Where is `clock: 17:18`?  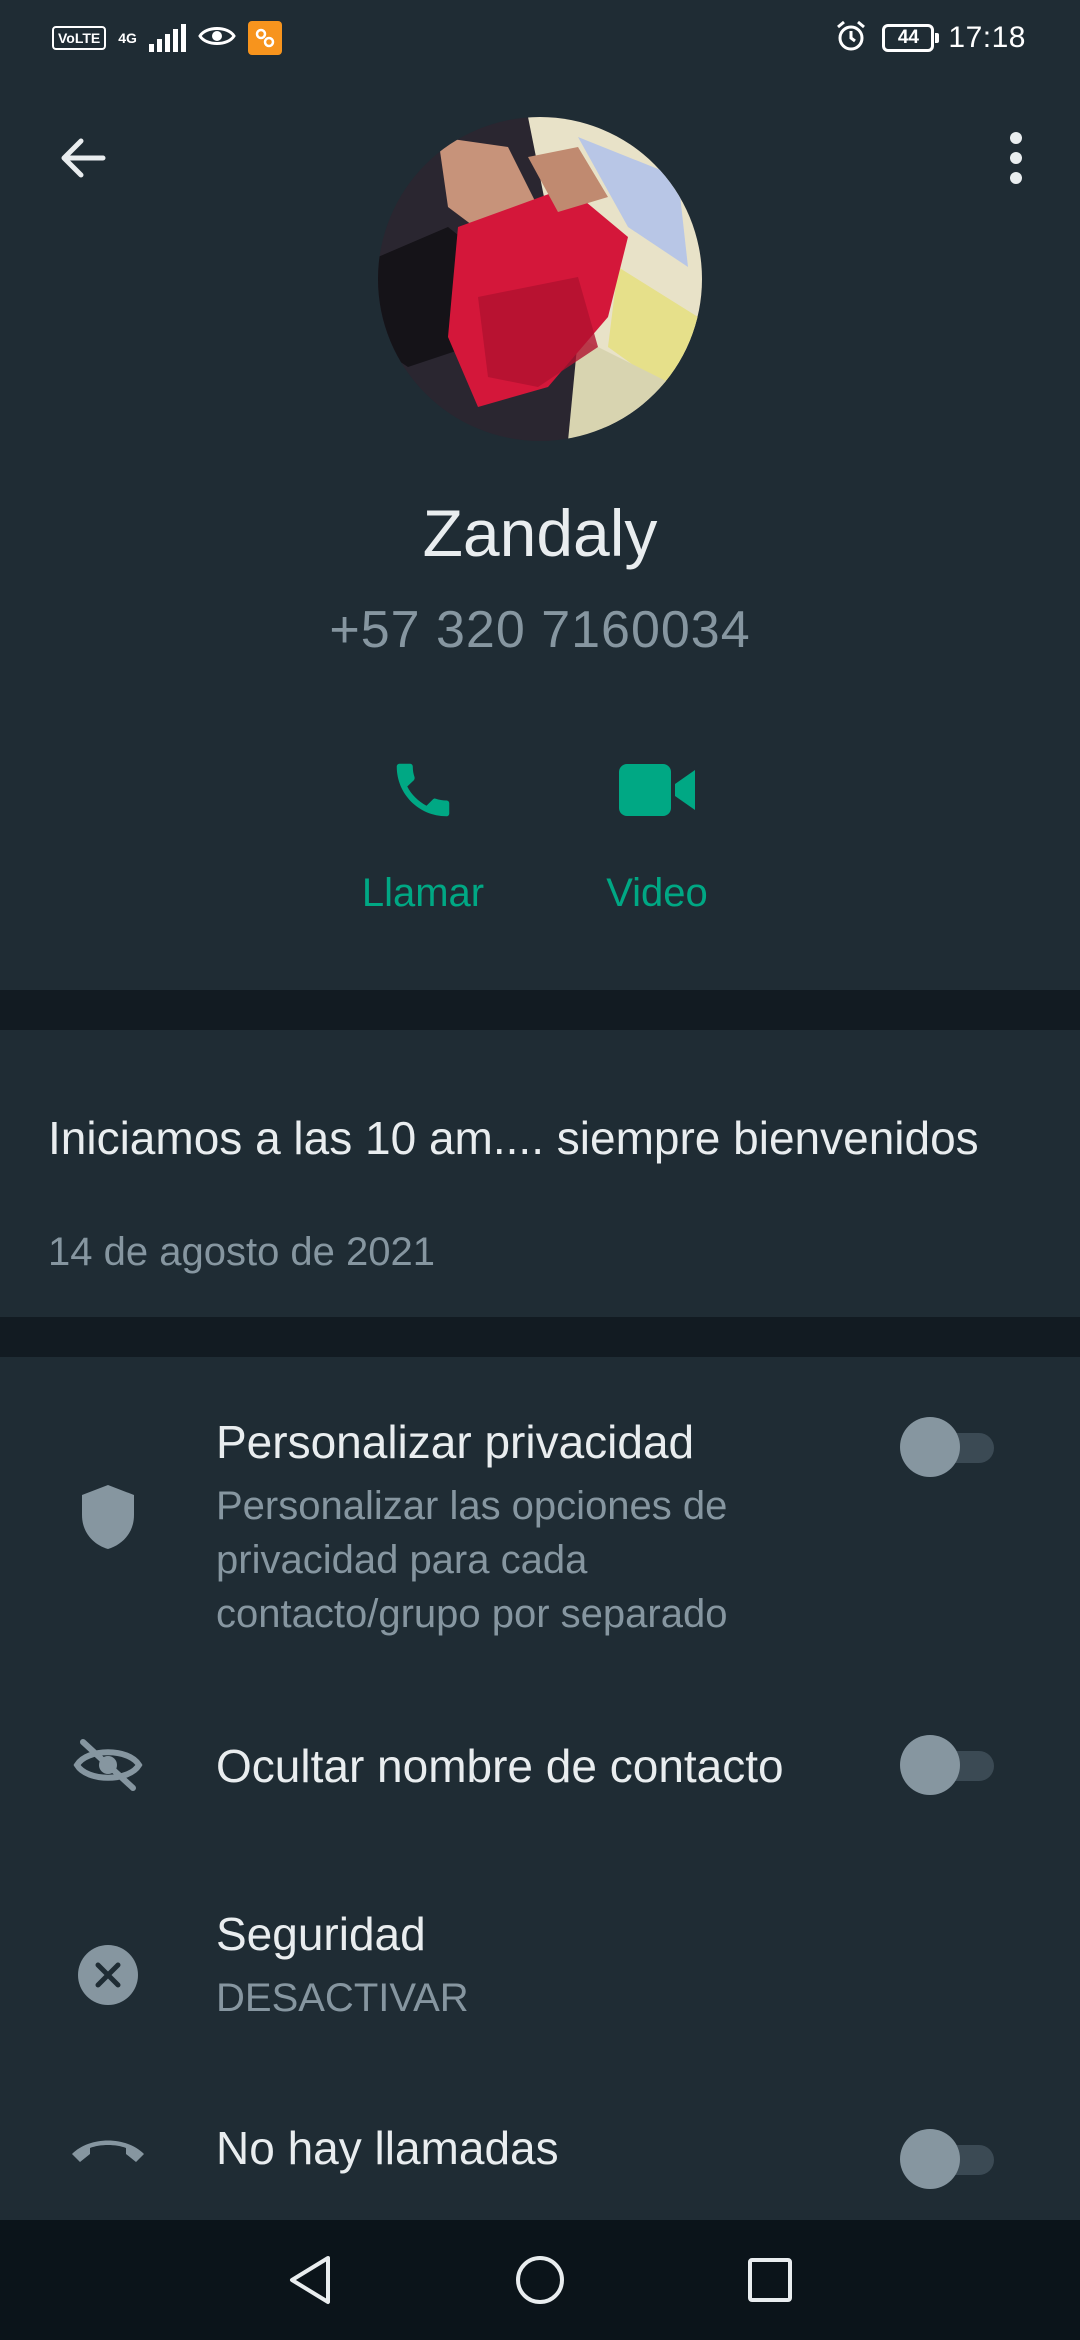 clock: 17:18 is located at coordinates (987, 37).